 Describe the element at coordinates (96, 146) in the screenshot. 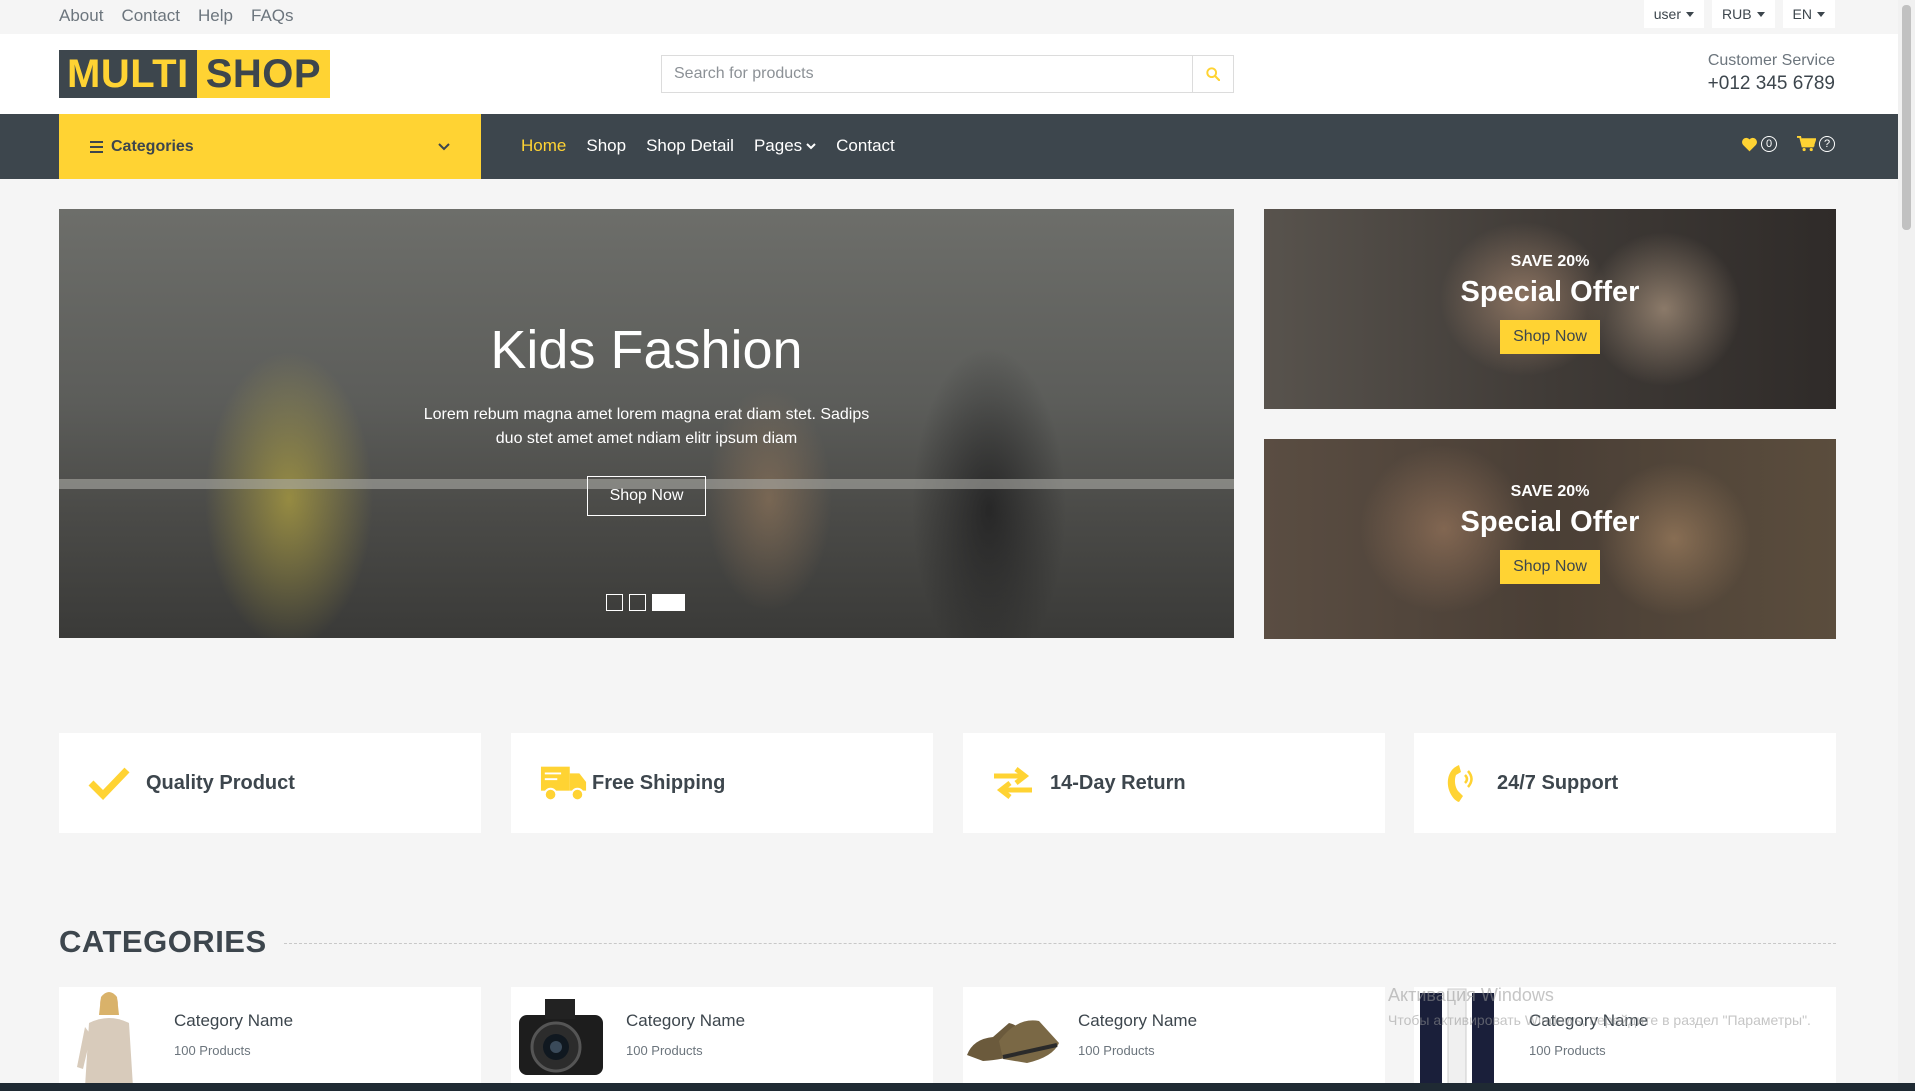

I see `bars-icon` at that location.